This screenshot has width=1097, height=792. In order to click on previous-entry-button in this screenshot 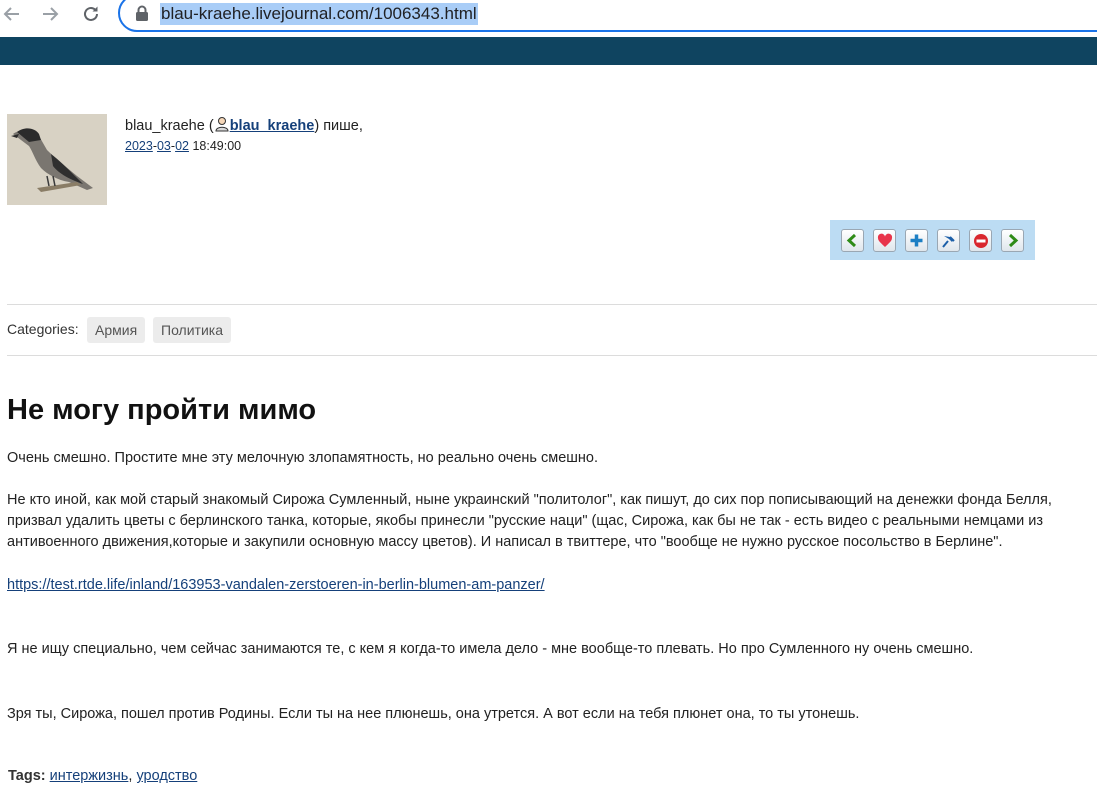, I will do `click(852, 240)`.